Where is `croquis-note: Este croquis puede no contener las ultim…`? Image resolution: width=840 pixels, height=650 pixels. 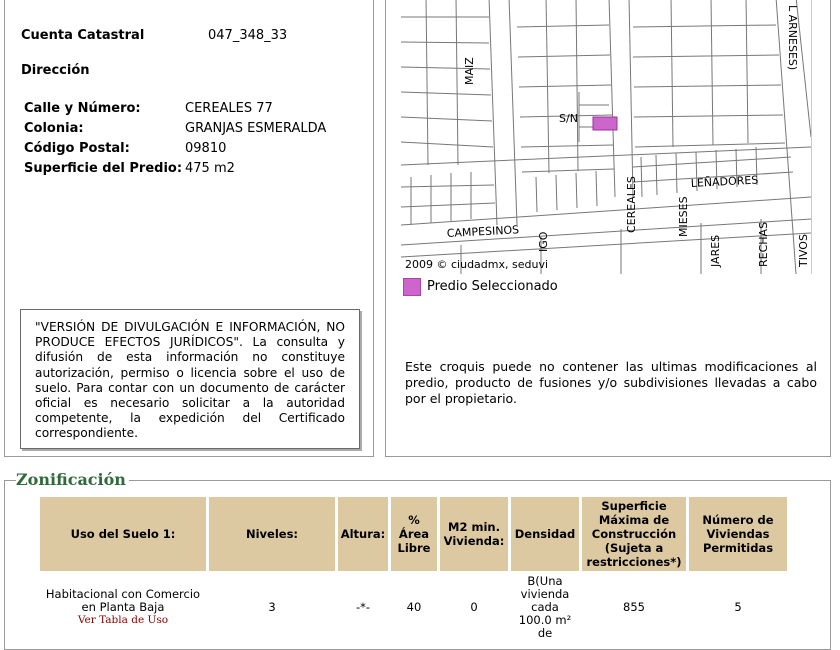 croquis-note: Este croquis puede no contener las ultim… is located at coordinates (611, 382).